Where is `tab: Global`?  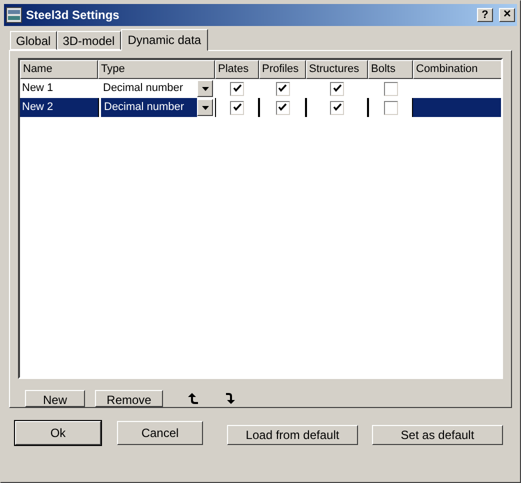 tab: Global is located at coordinates (33, 40).